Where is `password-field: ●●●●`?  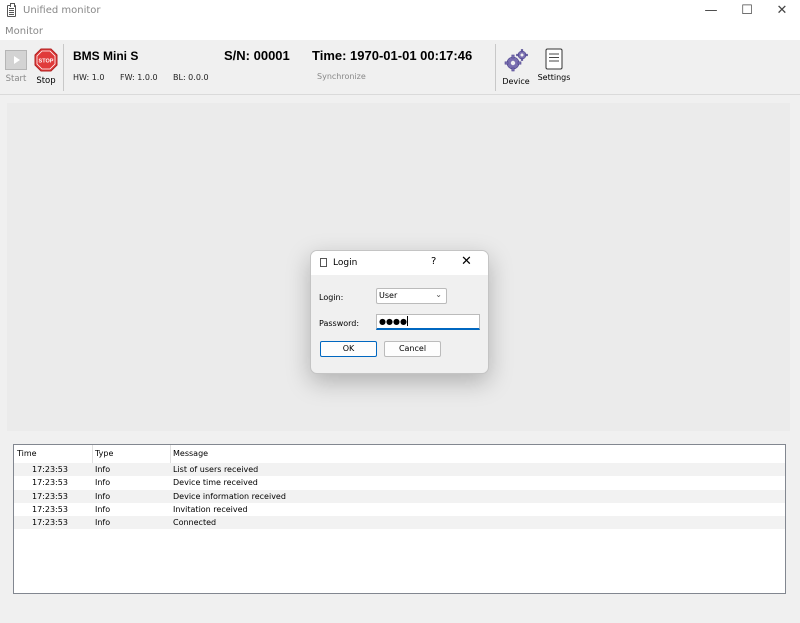
password-field: ●●●● is located at coordinates (428, 322).